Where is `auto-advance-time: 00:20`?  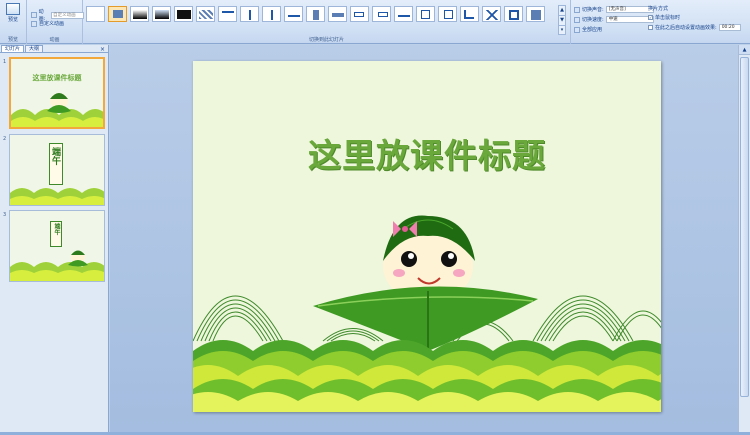 auto-advance-time: 00:20 is located at coordinates (729, 27).